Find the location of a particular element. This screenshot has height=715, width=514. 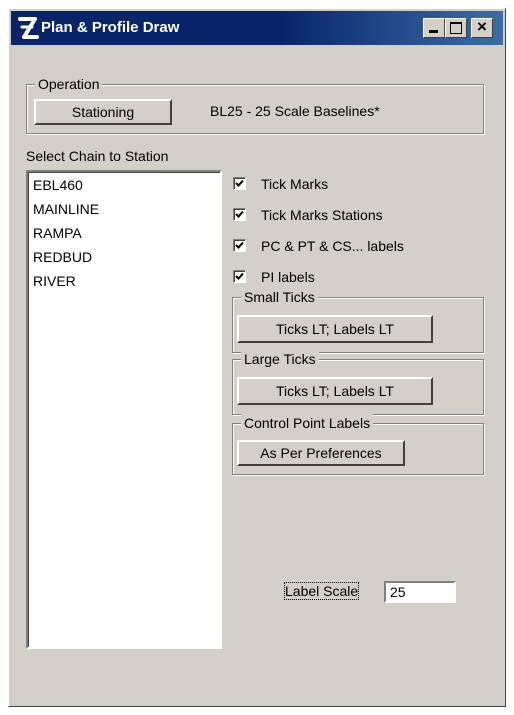

pi-labels-checkbox is located at coordinates (239, 276).